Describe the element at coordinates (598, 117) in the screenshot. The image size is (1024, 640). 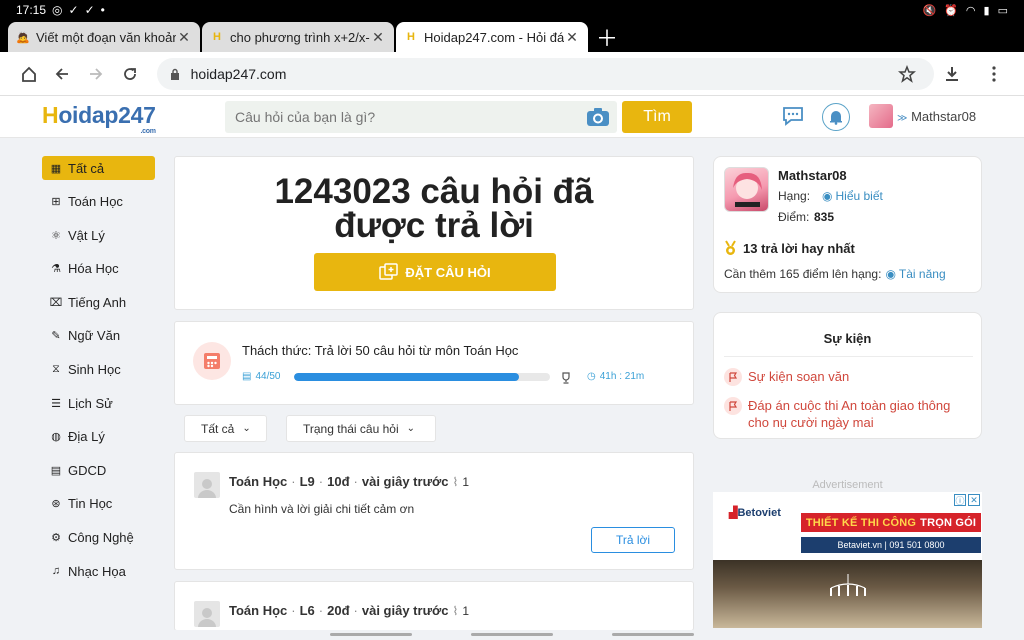
I see `camera-icon` at that location.